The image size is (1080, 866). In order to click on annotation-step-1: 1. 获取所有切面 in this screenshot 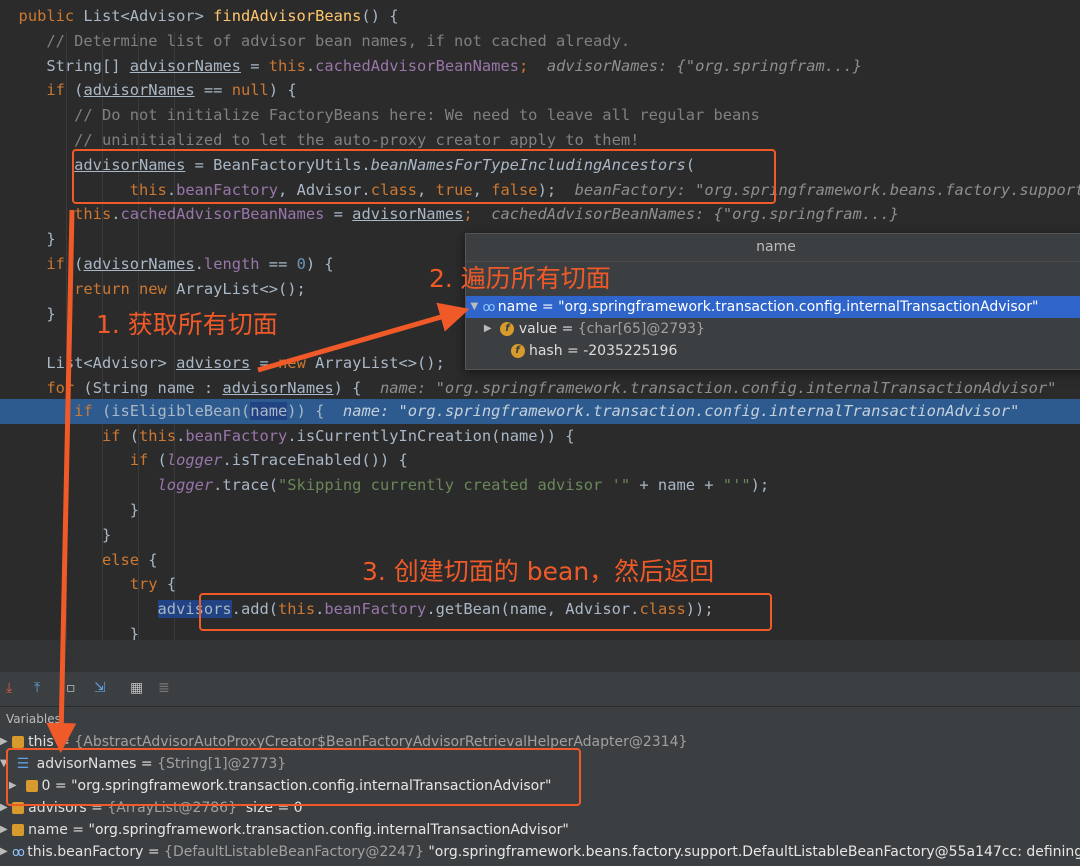, I will do `click(187, 324)`.